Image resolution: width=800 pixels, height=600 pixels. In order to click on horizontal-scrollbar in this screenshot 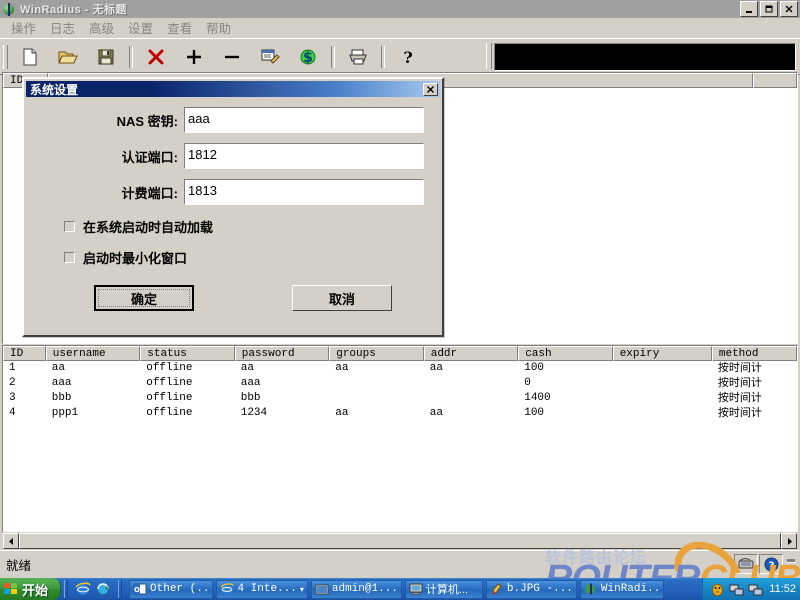, I will do `click(400, 541)`.